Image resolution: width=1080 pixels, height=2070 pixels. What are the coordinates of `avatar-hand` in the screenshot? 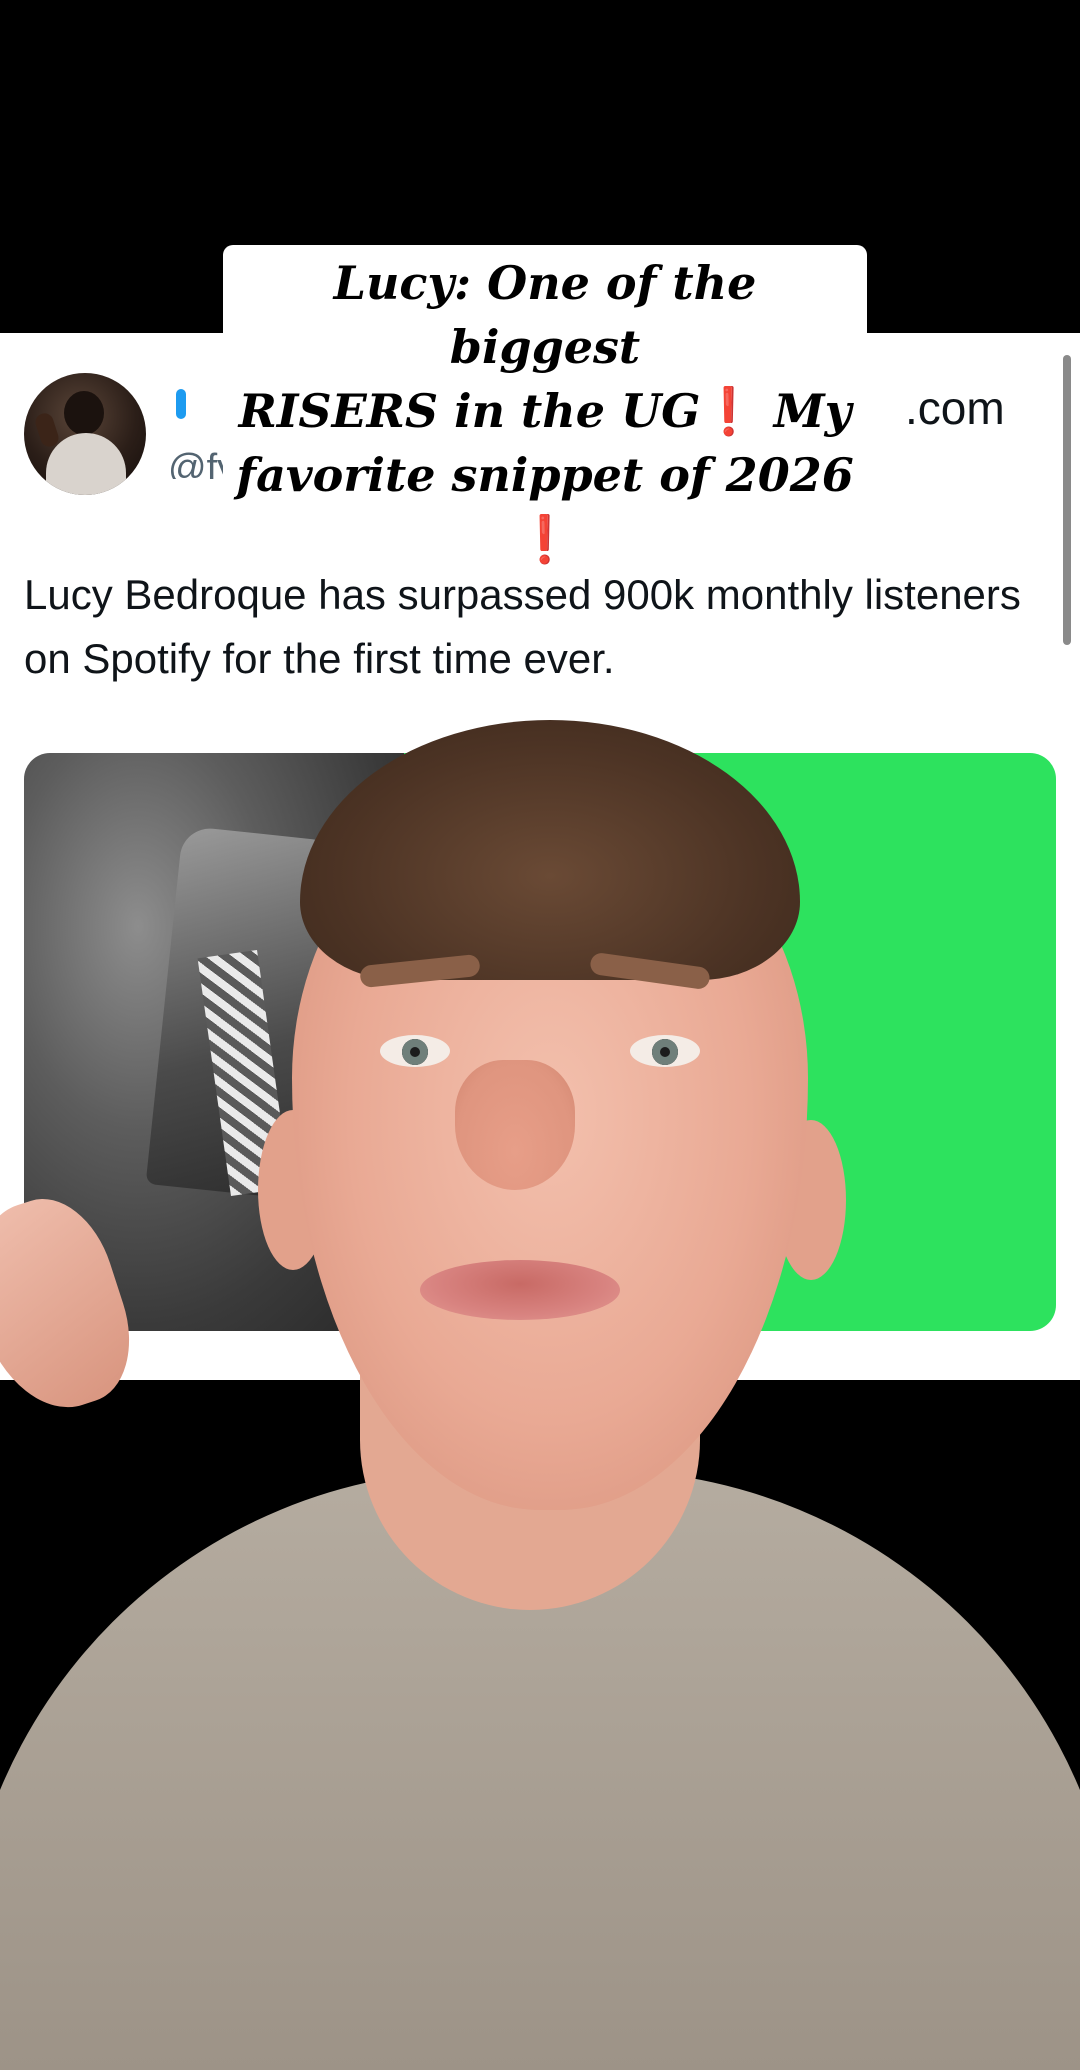 It's located at (47, 430).